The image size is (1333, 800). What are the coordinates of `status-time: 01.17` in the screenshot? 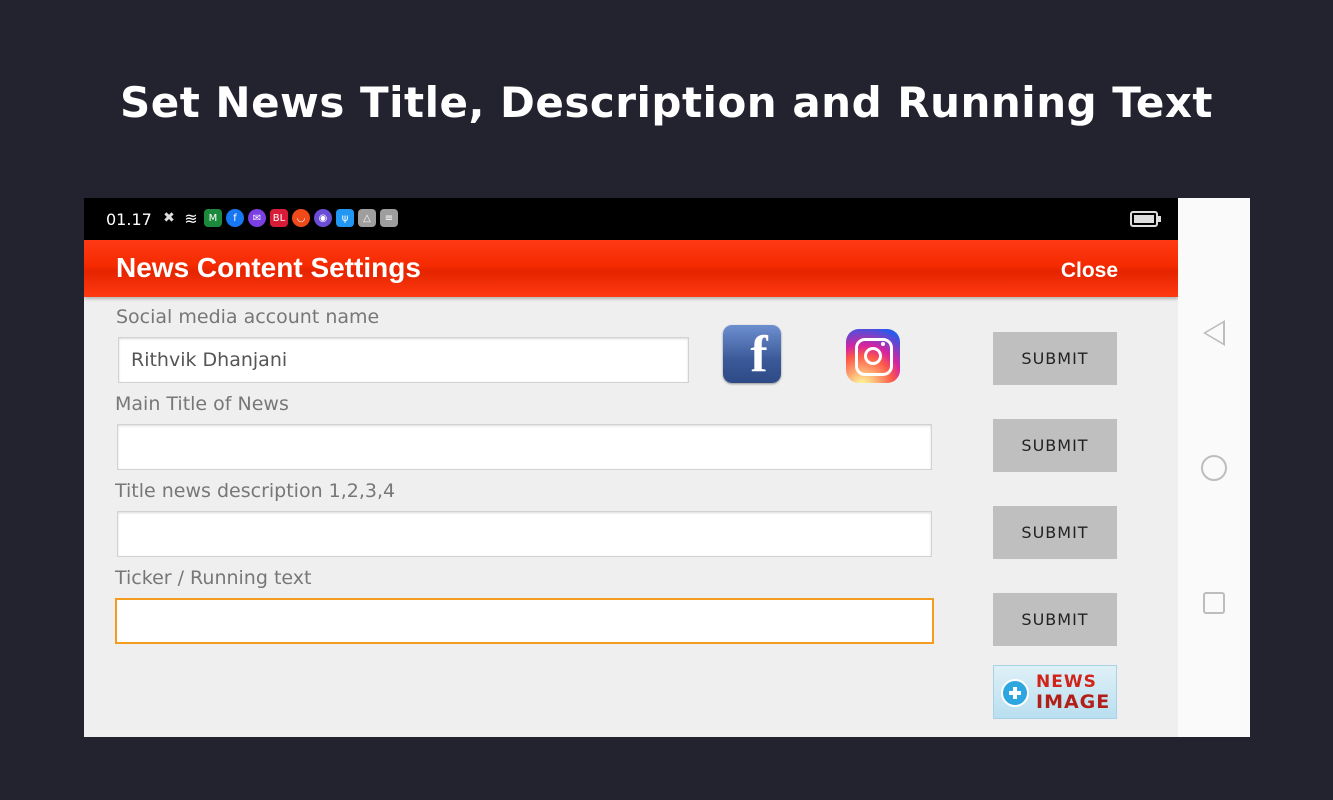 It's located at (129, 219).